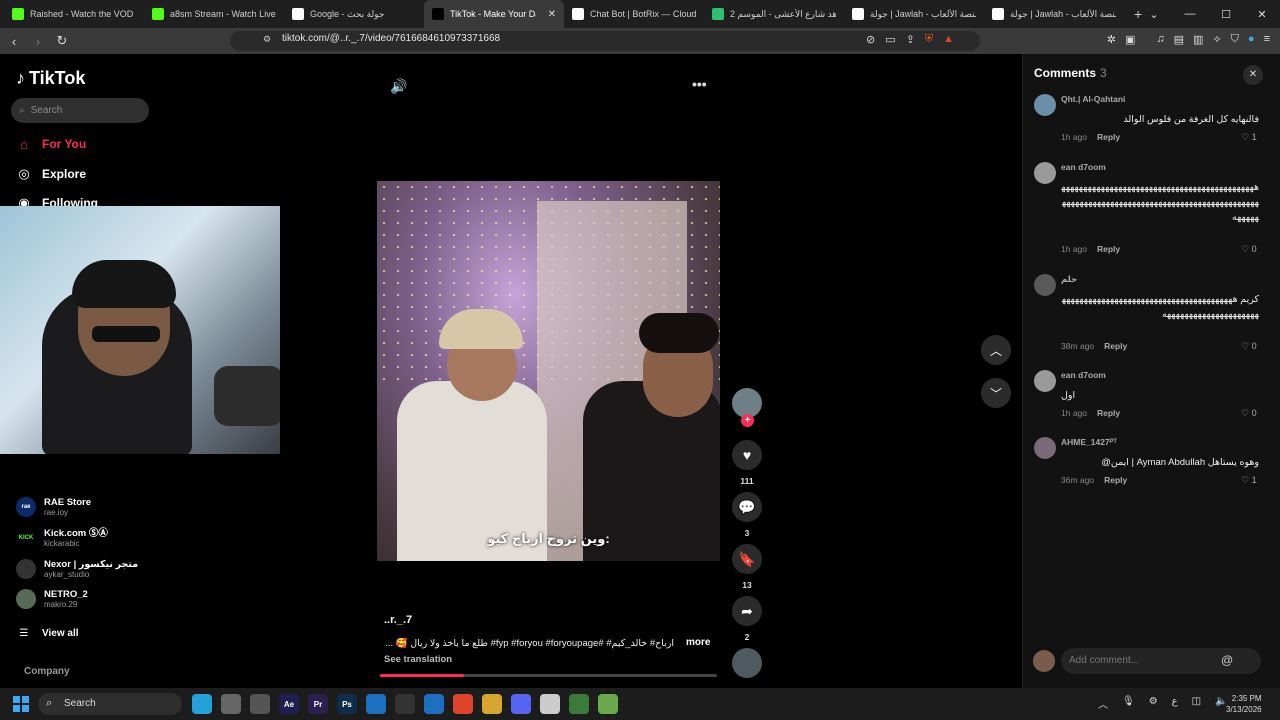 This screenshot has height=720, width=1280. I want to click on share-icon: ⇪, so click(910, 39).